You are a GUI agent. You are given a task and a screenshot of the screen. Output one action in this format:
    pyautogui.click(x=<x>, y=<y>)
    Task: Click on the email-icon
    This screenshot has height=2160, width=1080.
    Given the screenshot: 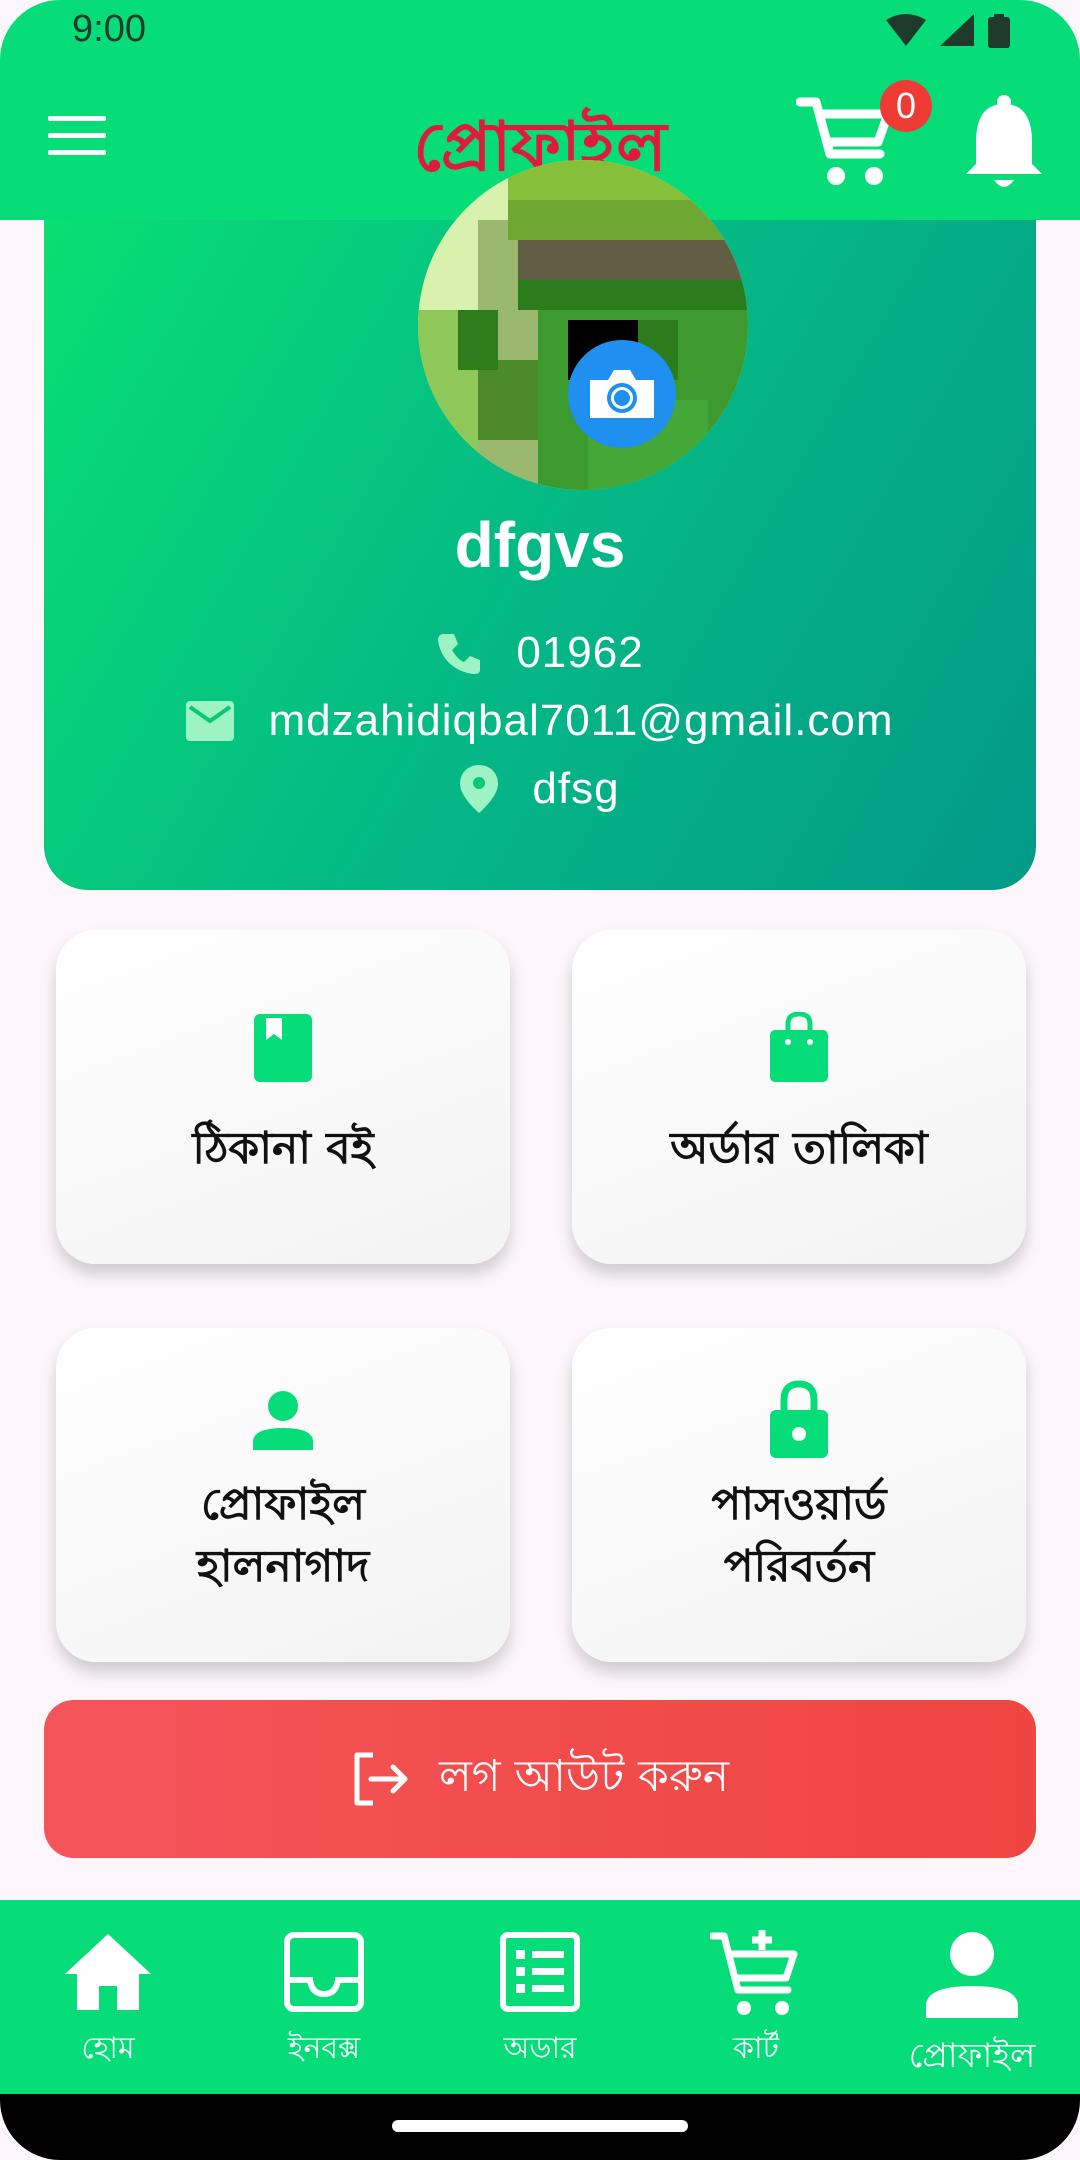 What is the action you would take?
    pyautogui.click(x=210, y=721)
    